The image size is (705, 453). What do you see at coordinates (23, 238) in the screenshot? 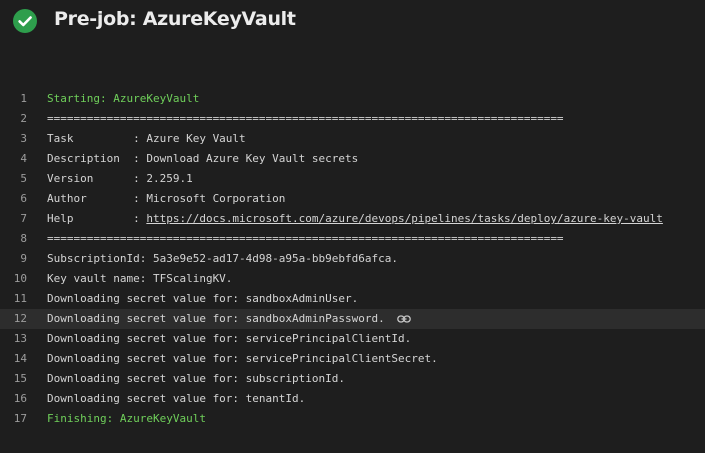
I see `line-number: 8` at bounding box center [23, 238].